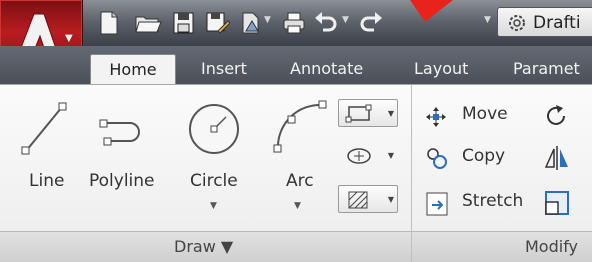 The height and width of the screenshot is (262, 592). What do you see at coordinates (502, 246) in the screenshot?
I see `modify-panel-title: Modify` at bounding box center [502, 246].